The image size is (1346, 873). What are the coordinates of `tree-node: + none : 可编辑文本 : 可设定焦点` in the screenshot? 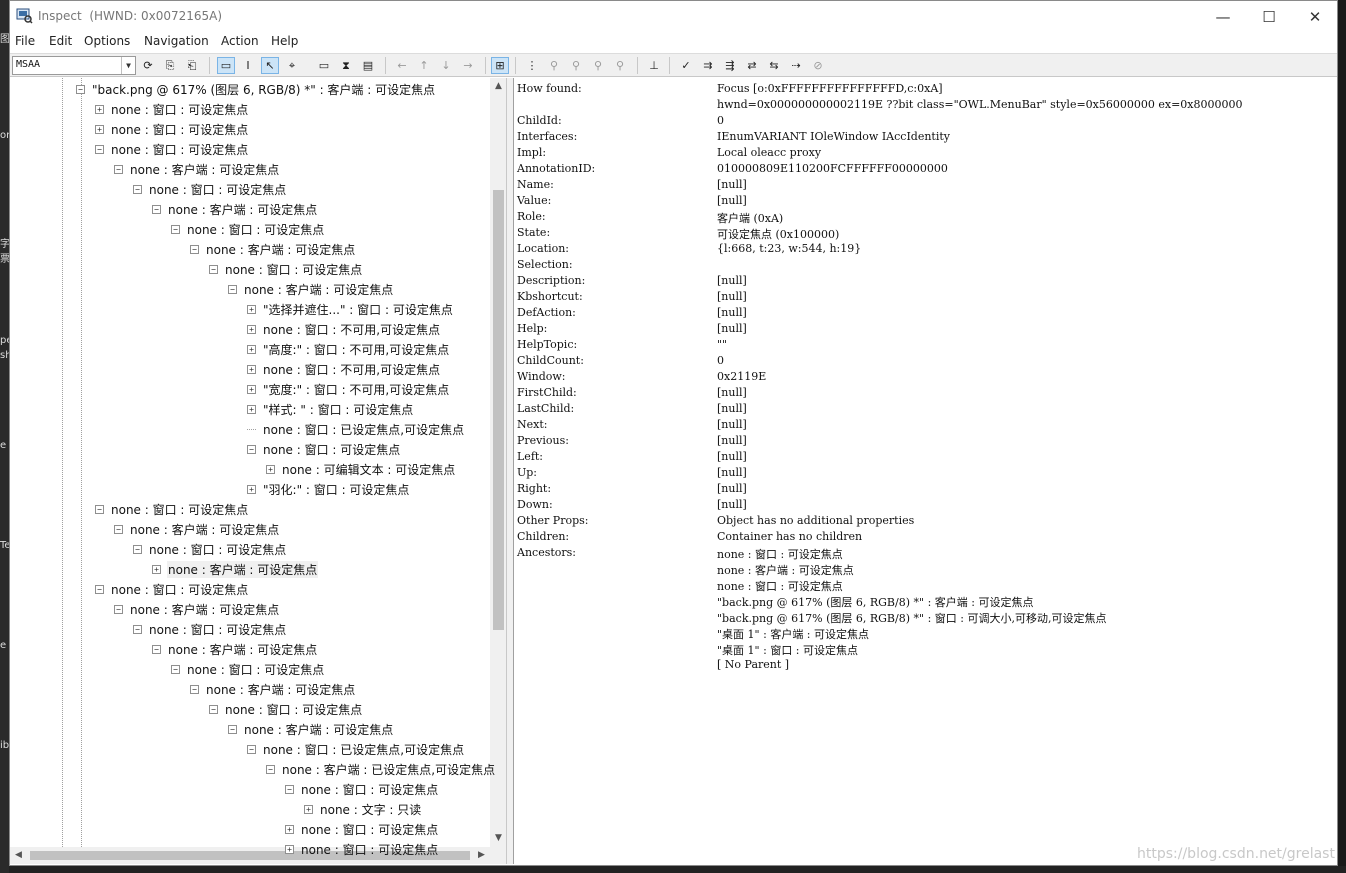 It's located at (361, 469).